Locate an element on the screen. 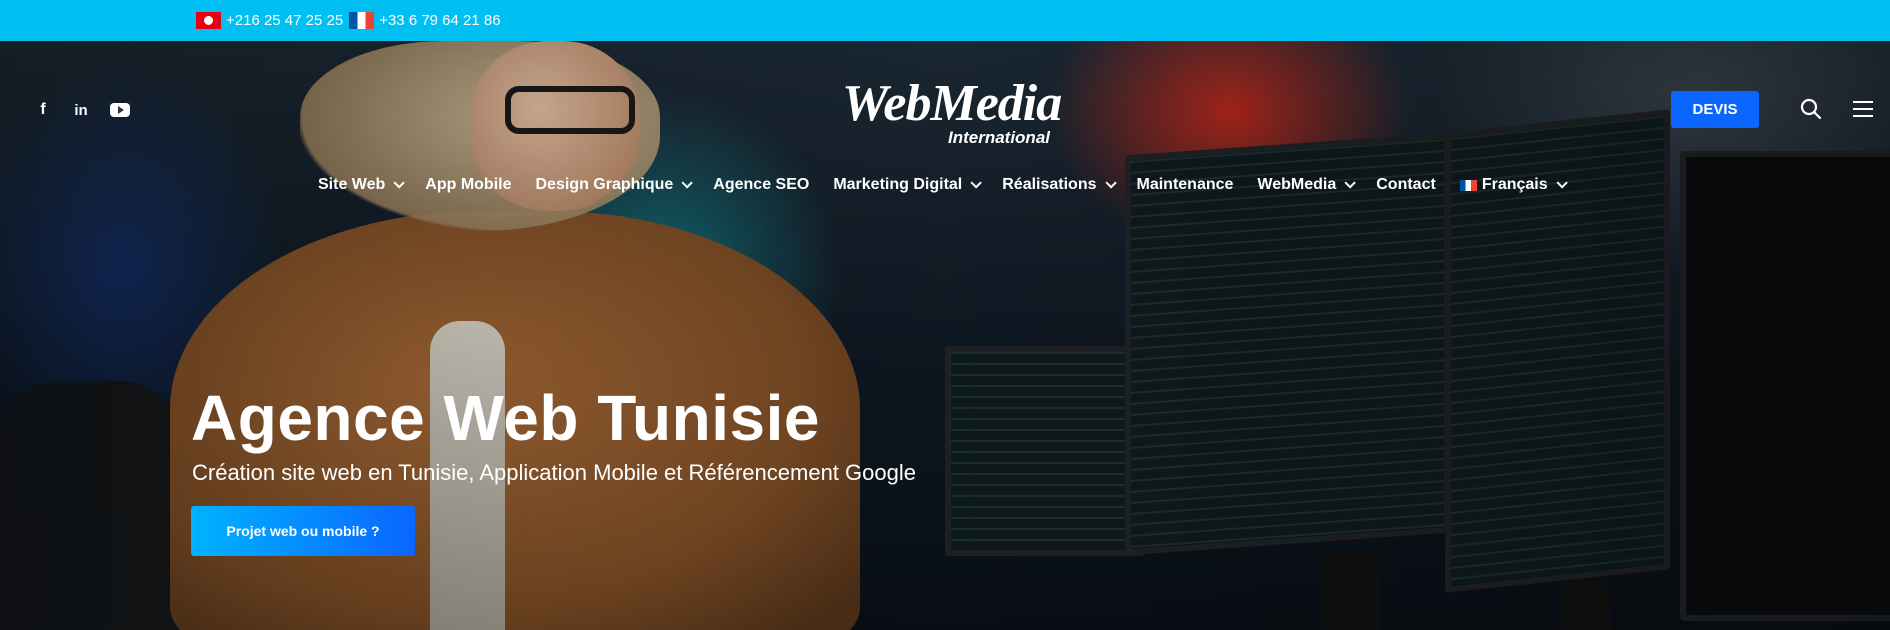  nav-label: Contact is located at coordinates (1406, 184).